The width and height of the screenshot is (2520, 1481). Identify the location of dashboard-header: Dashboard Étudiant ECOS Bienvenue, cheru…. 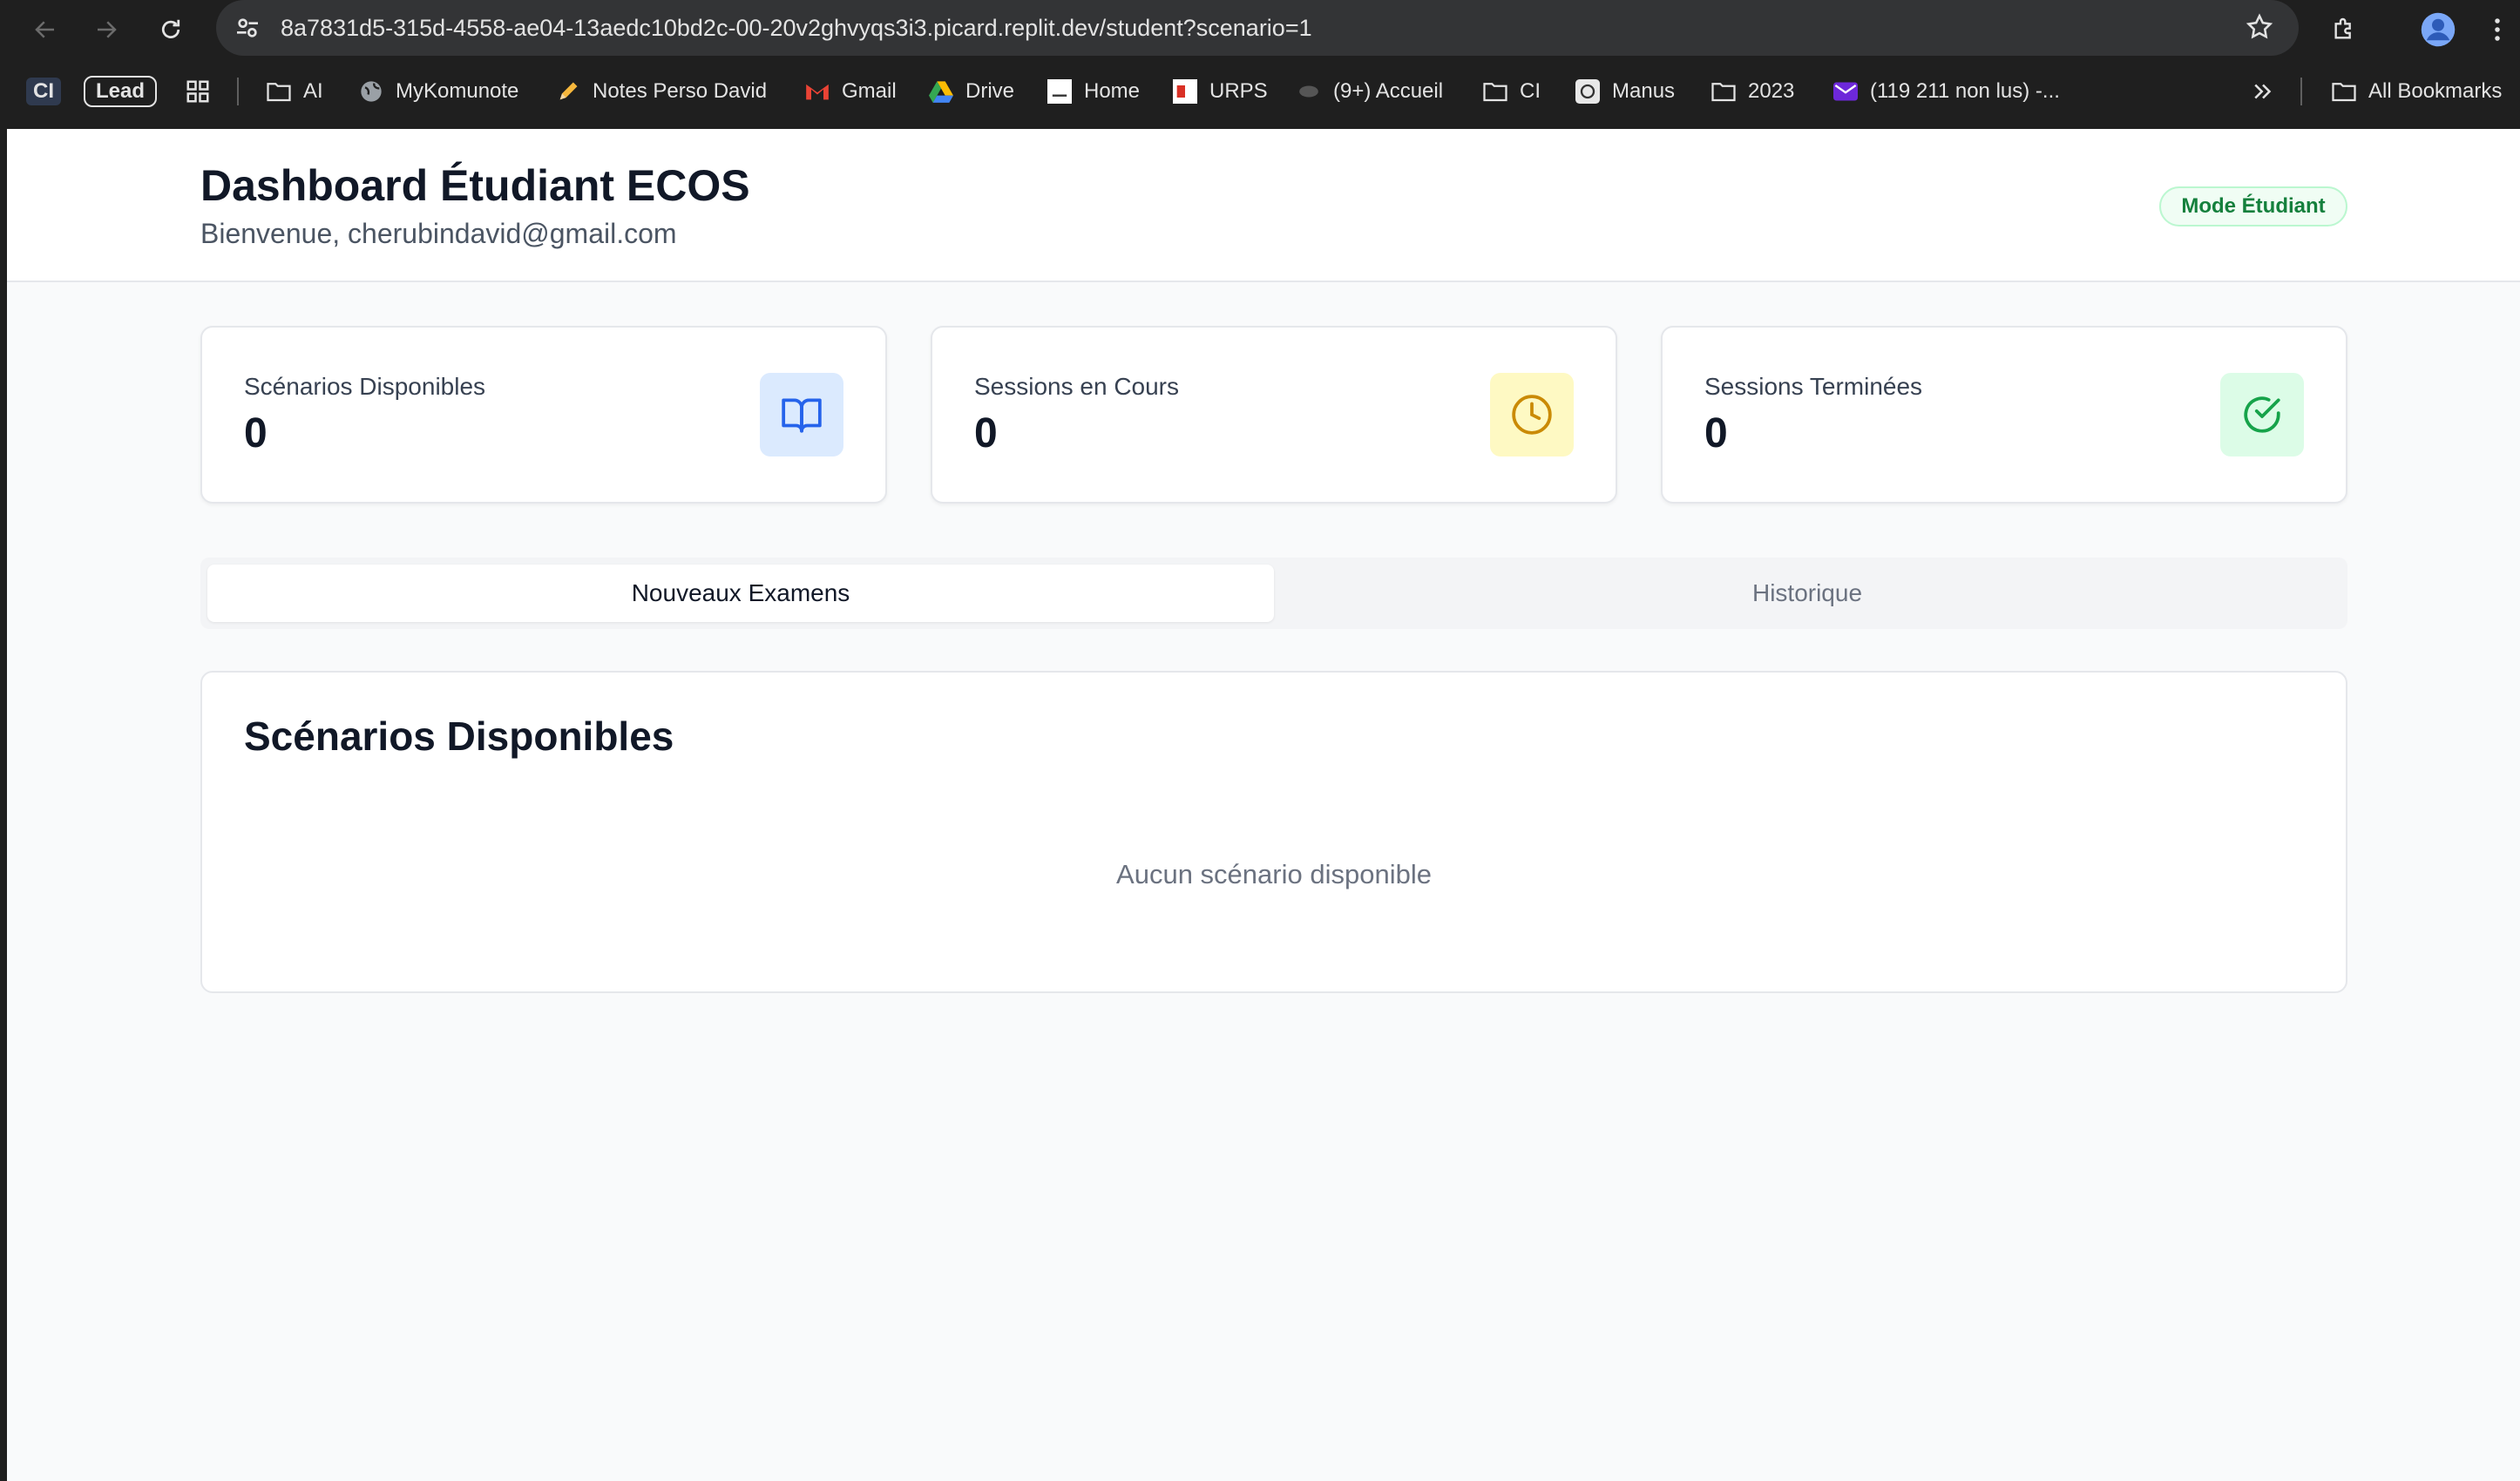
(1263, 205).